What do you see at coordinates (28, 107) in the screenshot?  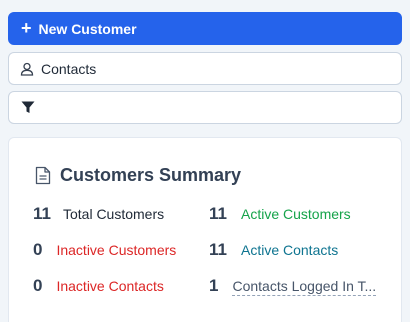 I see `filter-icon` at bounding box center [28, 107].